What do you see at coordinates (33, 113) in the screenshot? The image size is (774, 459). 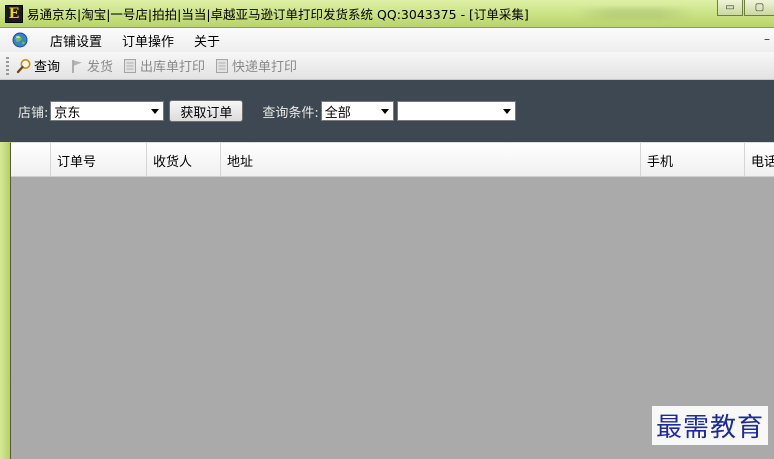 I see `shop-label: 店铺:` at bounding box center [33, 113].